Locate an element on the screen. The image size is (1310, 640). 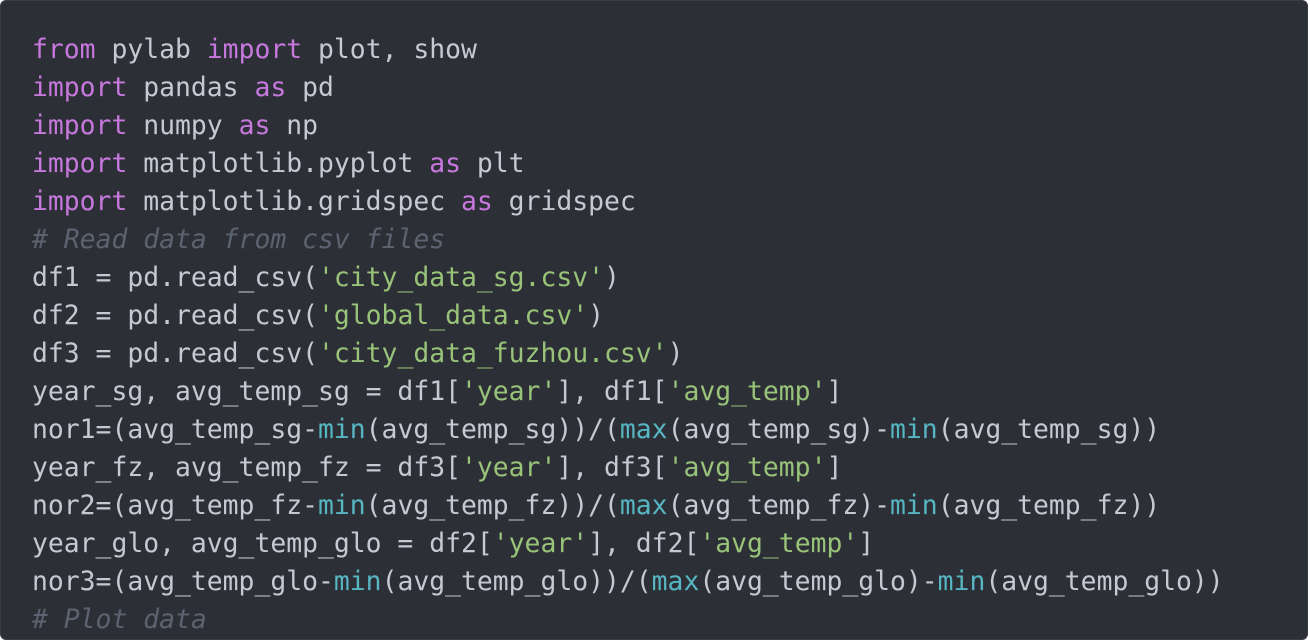
code-text-token: year_fz, avg_temp_fz = df3[ is located at coordinates (246, 467).